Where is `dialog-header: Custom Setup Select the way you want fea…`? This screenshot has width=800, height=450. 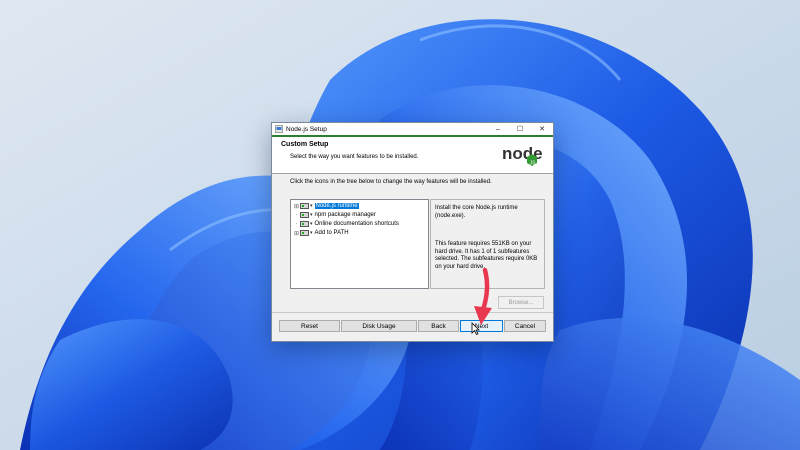
dialog-header: Custom Setup Select the way you want fea… is located at coordinates (412, 154).